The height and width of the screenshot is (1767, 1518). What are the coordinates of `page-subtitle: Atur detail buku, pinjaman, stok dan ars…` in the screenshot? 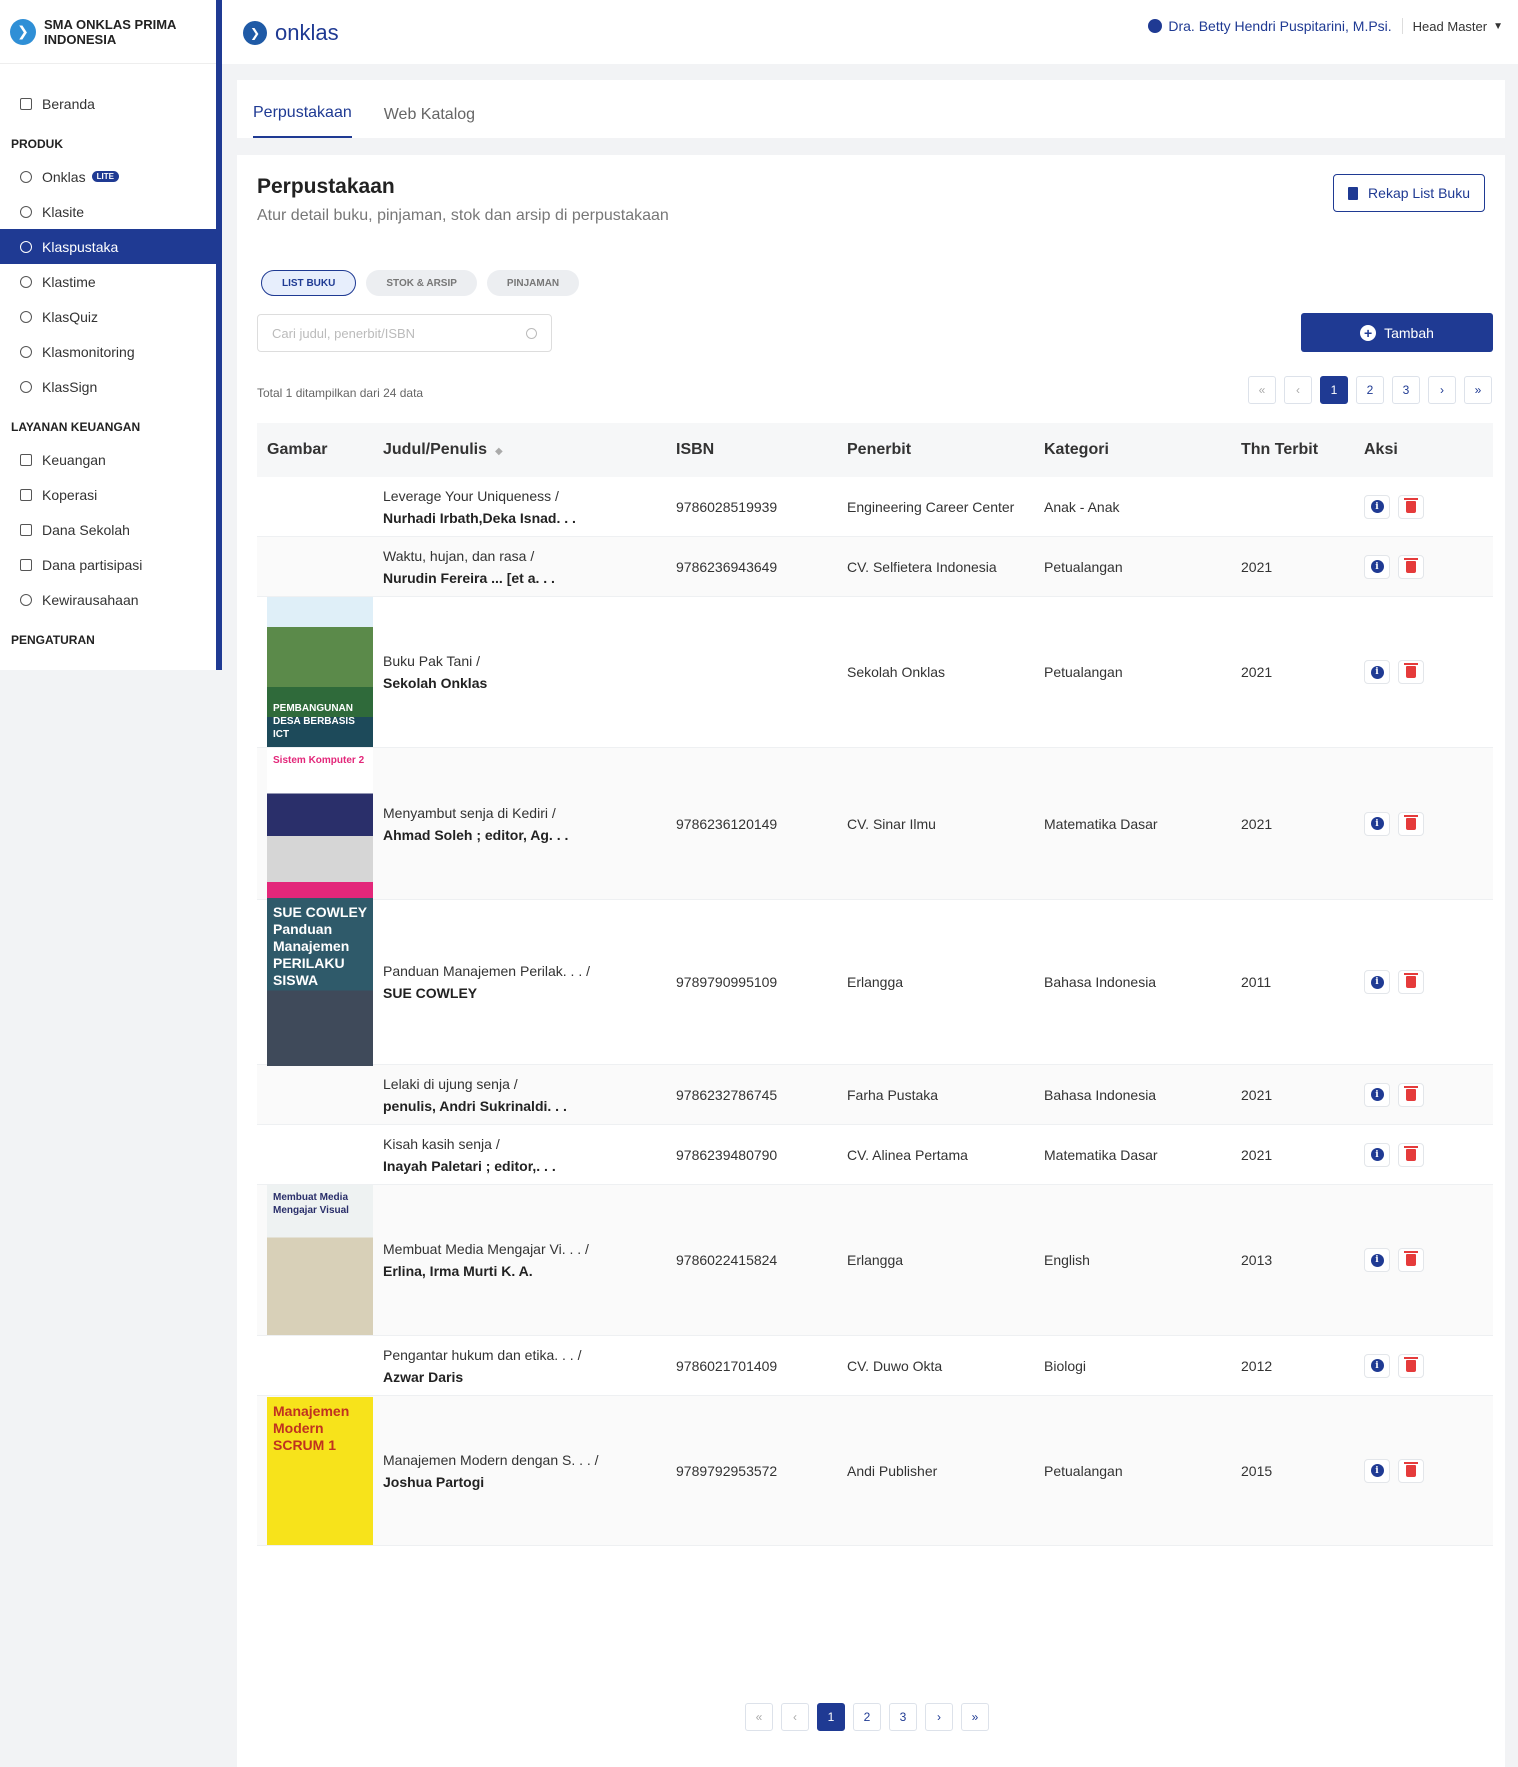 It's located at (463, 215).